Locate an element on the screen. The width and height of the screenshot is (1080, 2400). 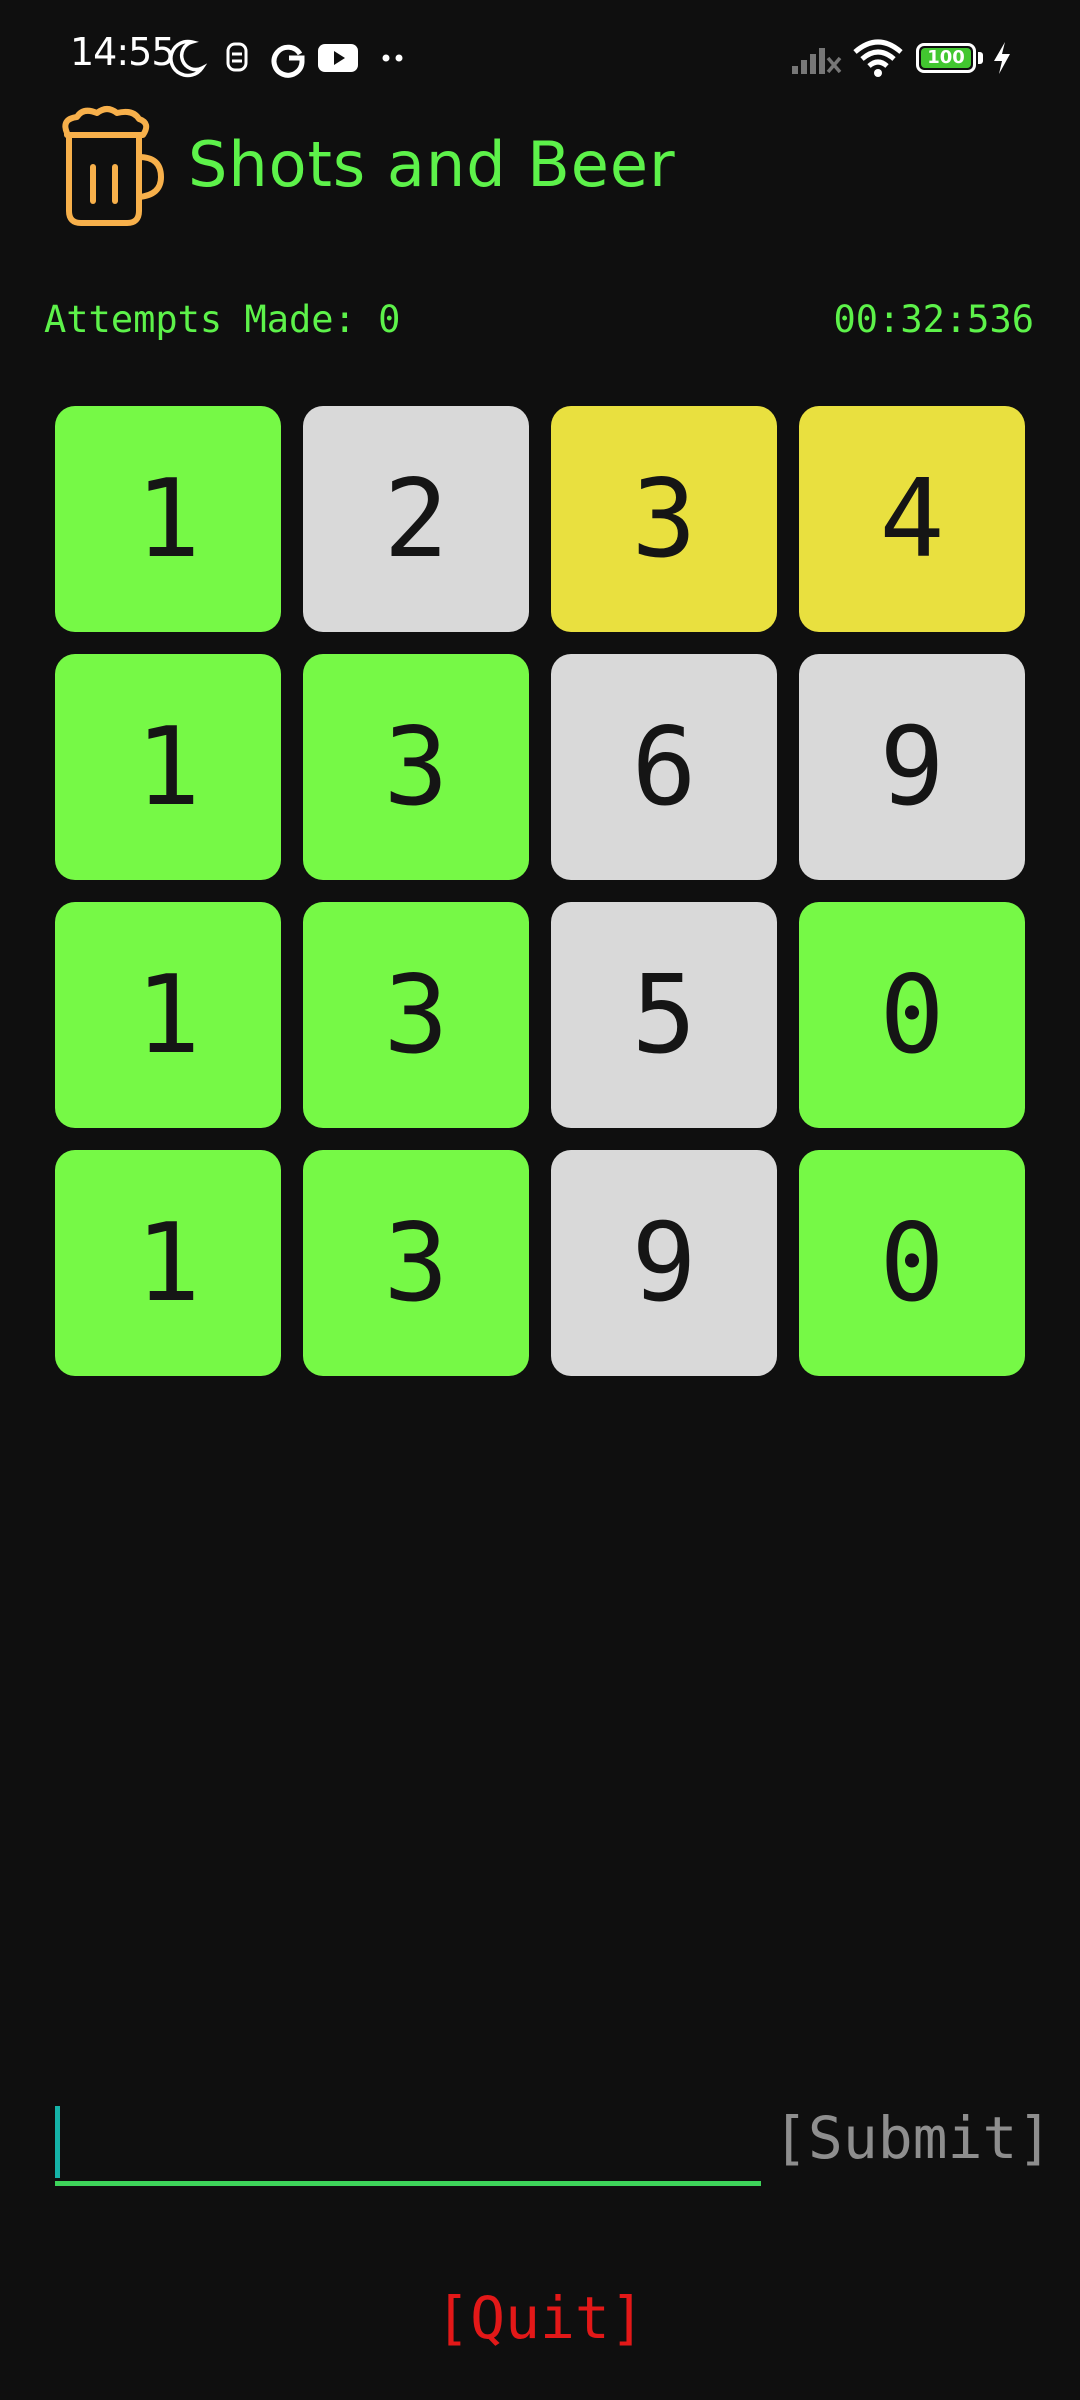
guess-input is located at coordinates (408, 2143).